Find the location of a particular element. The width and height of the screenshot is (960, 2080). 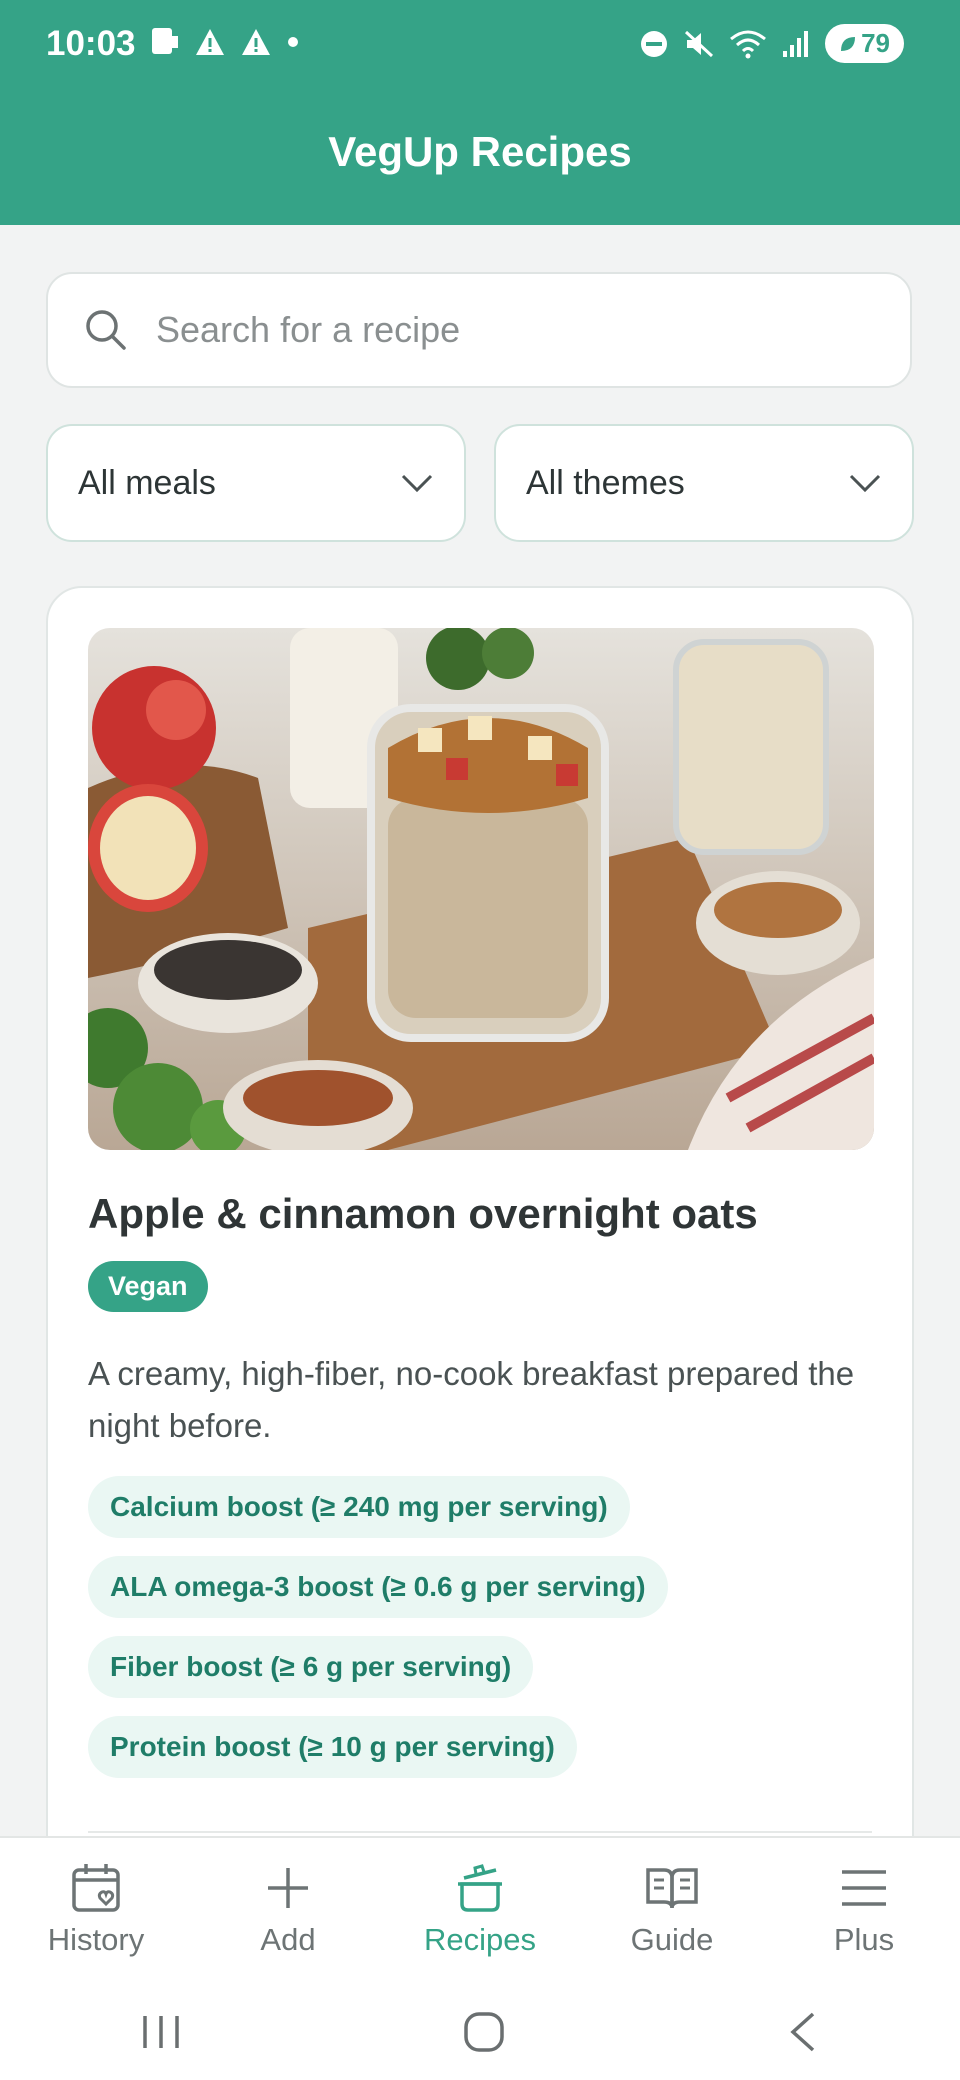

nav-history: History is located at coordinates (96, 1912).